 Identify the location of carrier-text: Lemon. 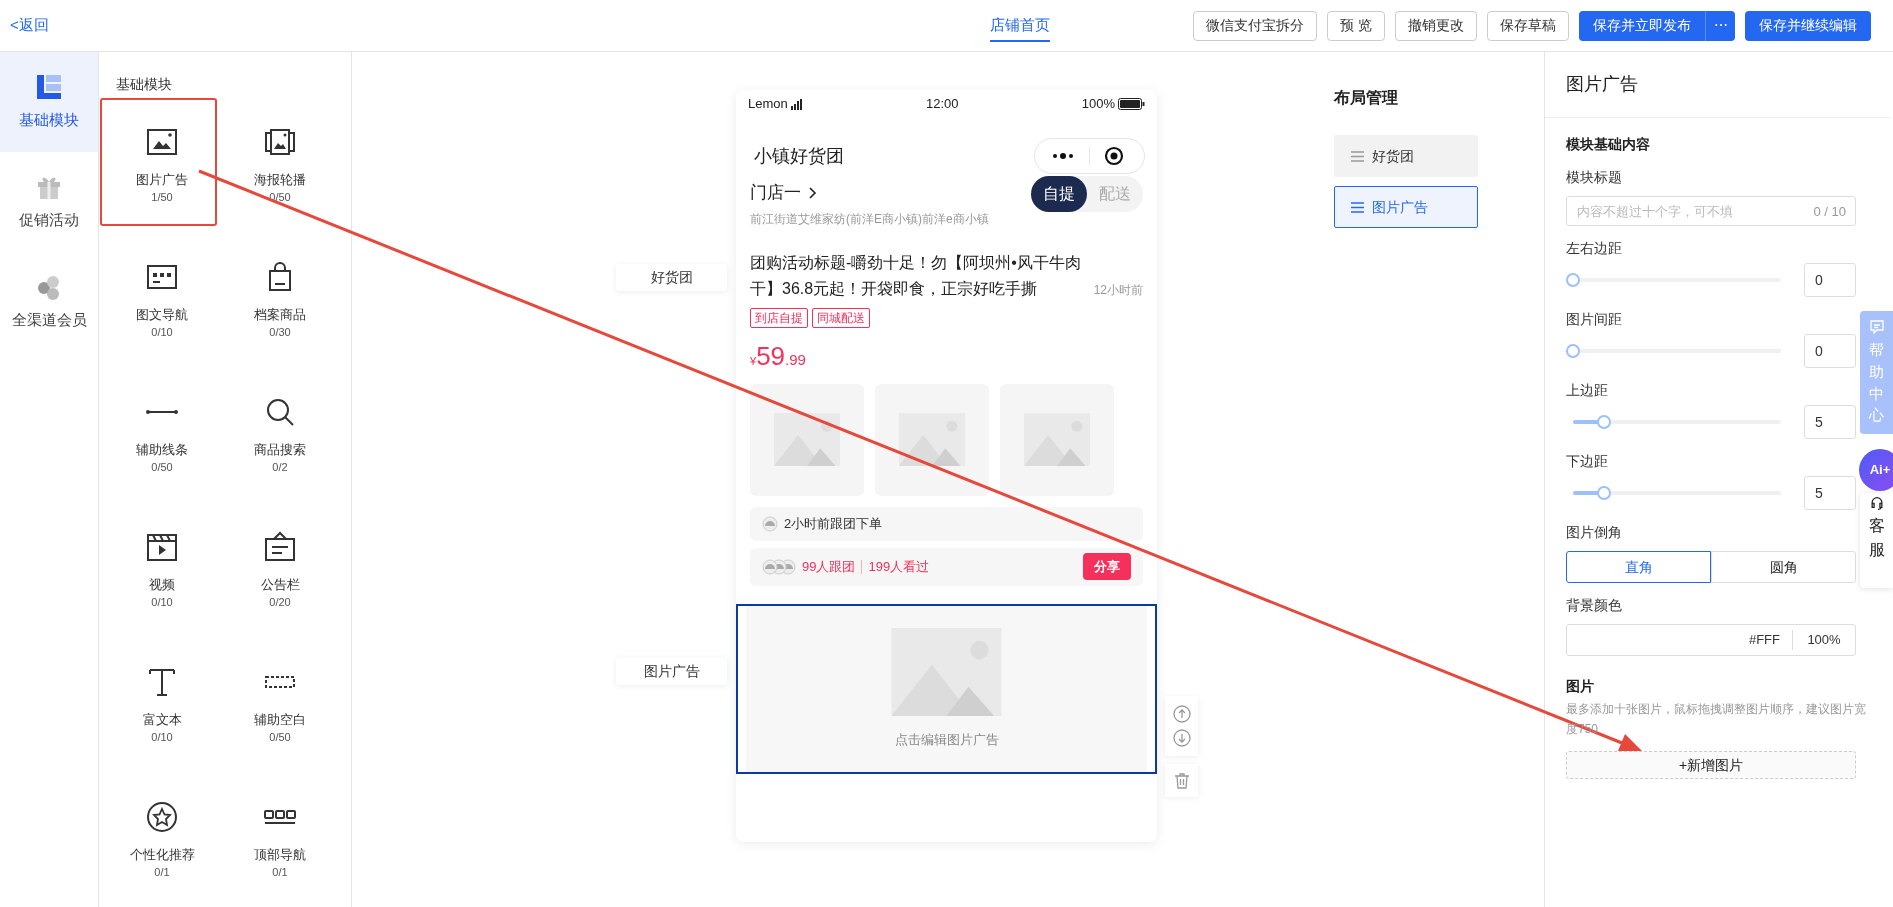
(768, 104).